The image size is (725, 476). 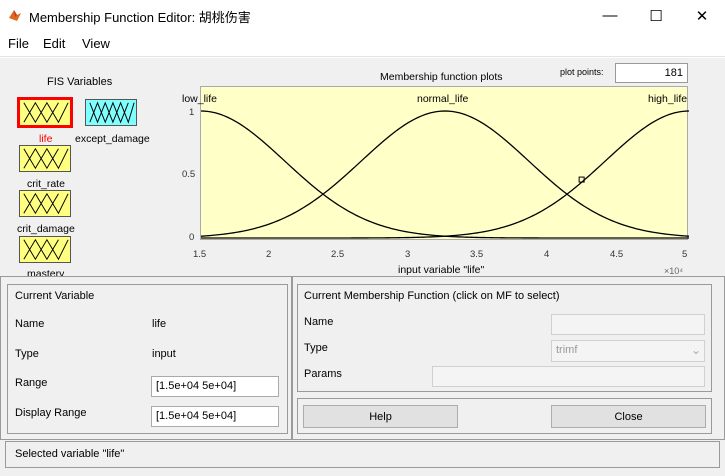 What do you see at coordinates (18, 43) in the screenshot?
I see `menu-file: File` at bounding box center [18, 43].